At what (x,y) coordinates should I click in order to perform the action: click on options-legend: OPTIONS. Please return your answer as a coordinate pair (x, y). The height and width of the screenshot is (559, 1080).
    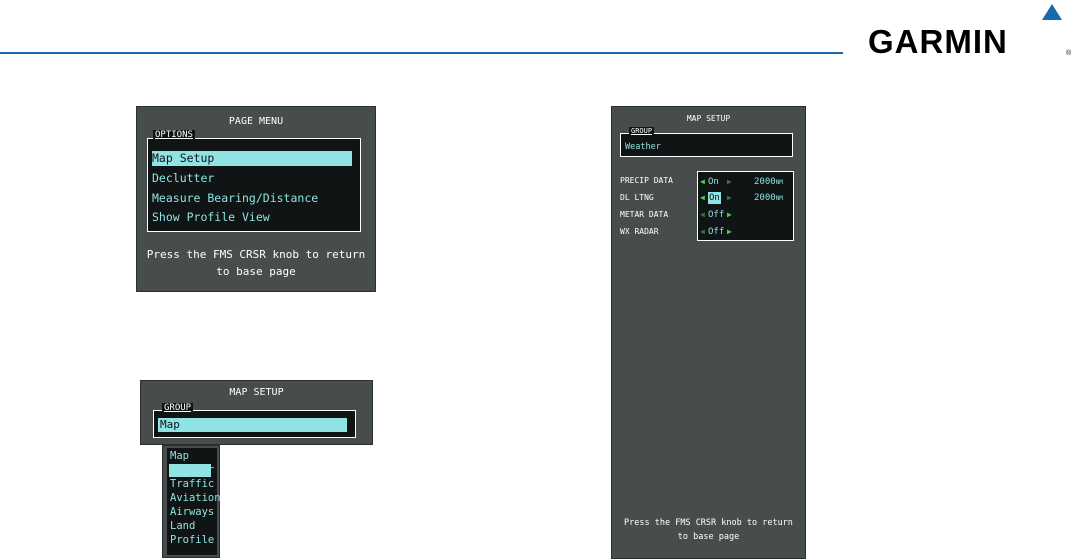
    Looking at the image, I should click on (174, 135).